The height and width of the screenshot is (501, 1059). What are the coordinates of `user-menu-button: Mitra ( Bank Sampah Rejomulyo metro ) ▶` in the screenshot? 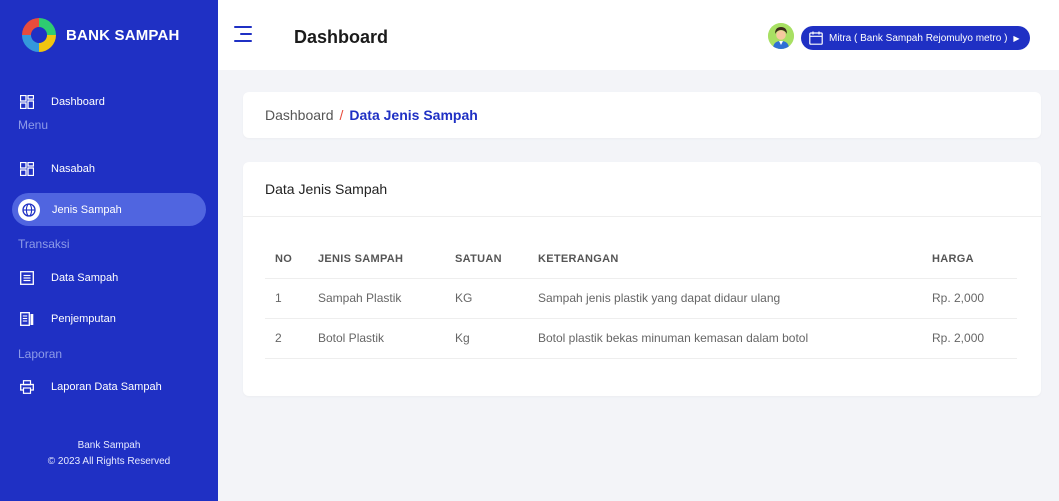 It's located at (915, 38).